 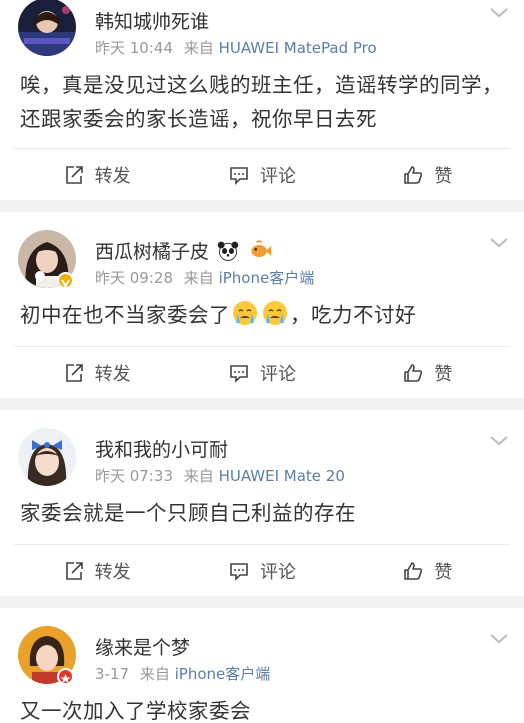 I want to click on username: 西瓜树橘子皮, so click(x=184, y=250).